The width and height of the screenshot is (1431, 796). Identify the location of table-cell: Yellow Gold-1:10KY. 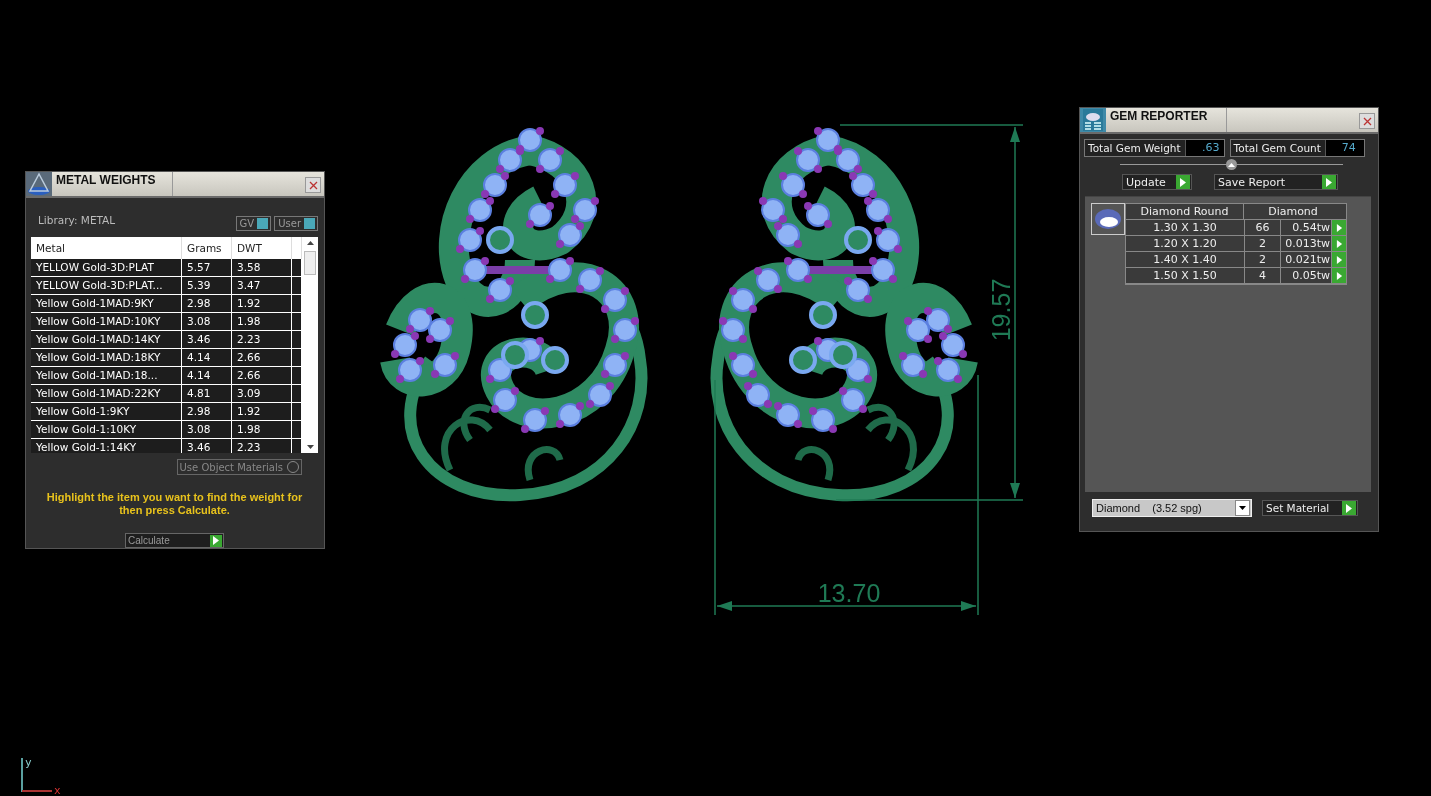
(106, 429).